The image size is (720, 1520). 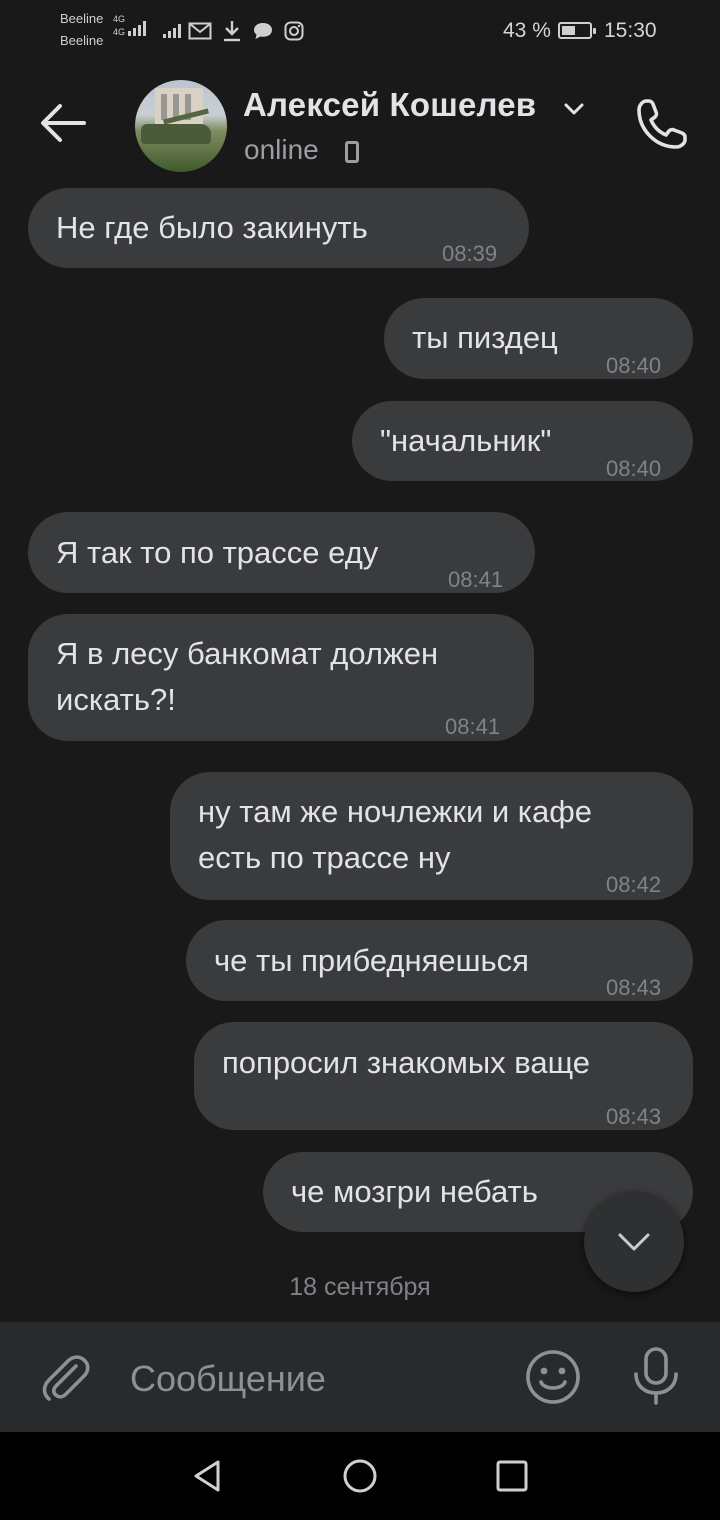 I want to click on message-bubble-in: Я в лесу банкомат должен искать?! 08:41, so click(x=281, y=677).